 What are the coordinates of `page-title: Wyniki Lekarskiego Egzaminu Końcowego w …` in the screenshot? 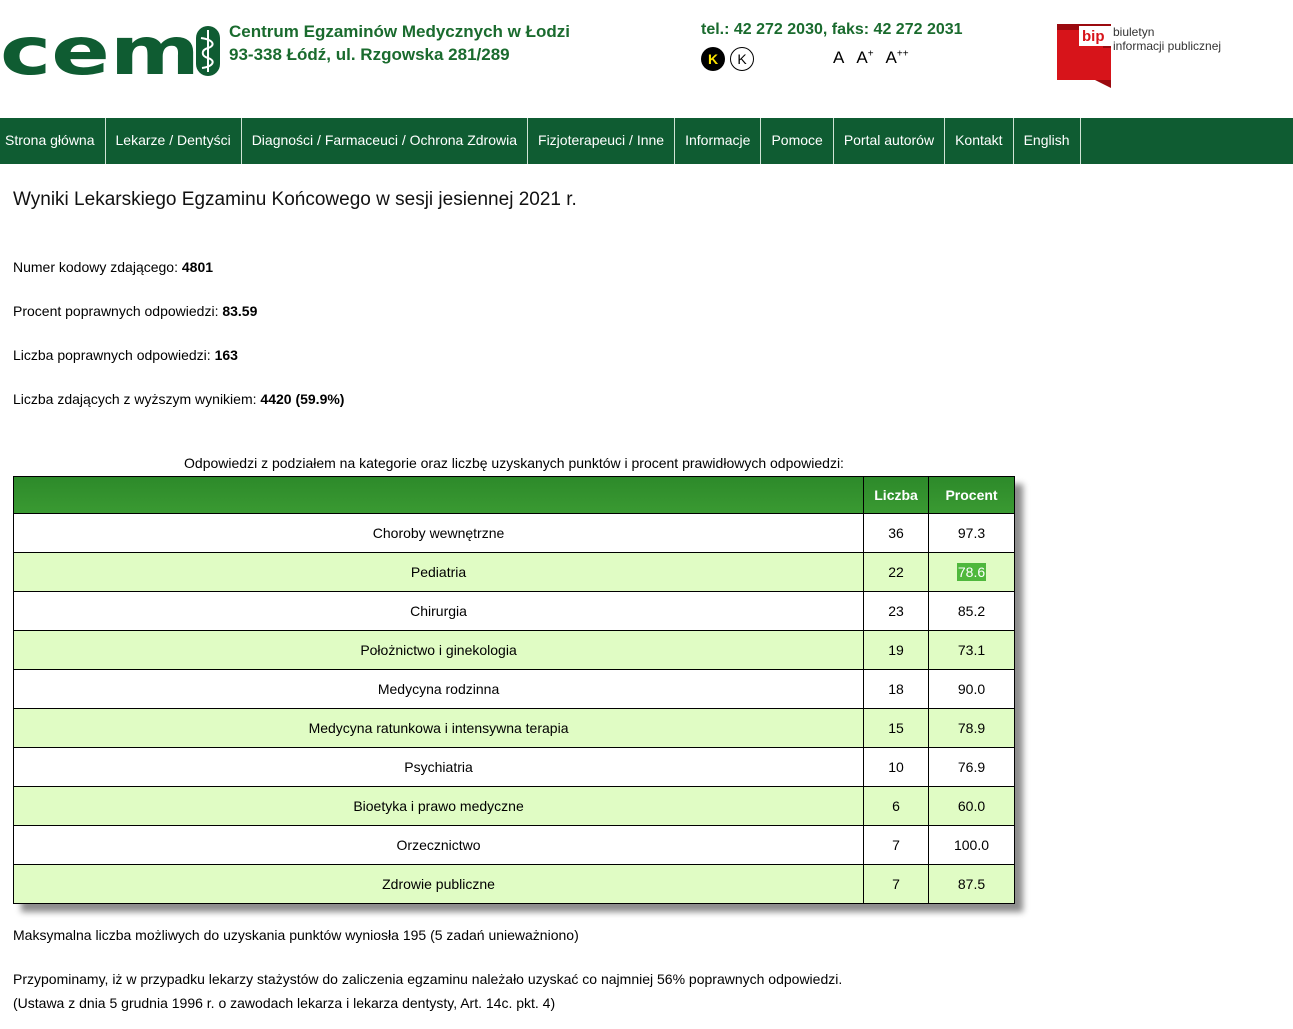 It's located at (295, 199).